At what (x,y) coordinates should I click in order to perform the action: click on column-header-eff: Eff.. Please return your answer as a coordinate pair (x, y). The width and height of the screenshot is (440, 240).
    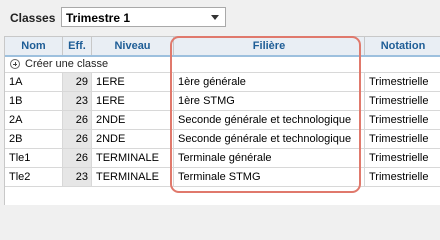
    Looking at the image, I should click on (77, 46).